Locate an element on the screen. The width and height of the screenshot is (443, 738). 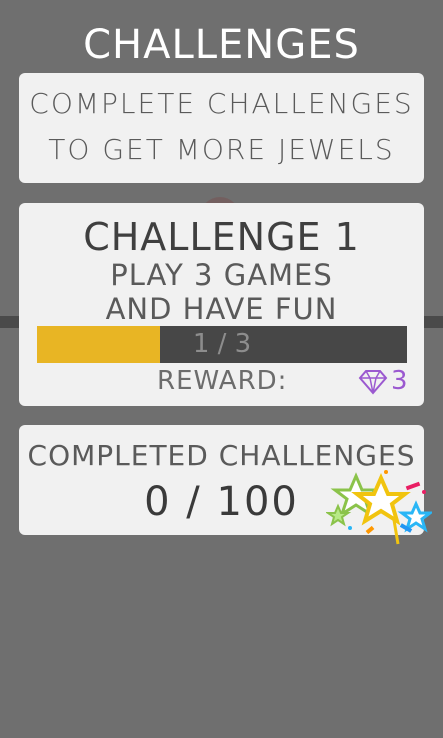
info-line-1: COMPLETE CHALLENGES is located at coordinates (221, 103).